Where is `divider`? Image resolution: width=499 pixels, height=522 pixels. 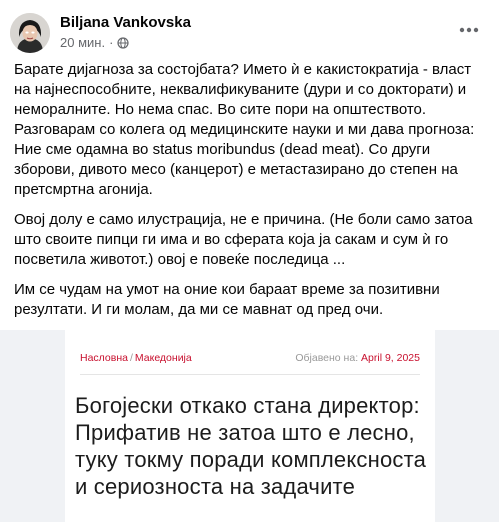 divider is located at coordinates (250, 374).